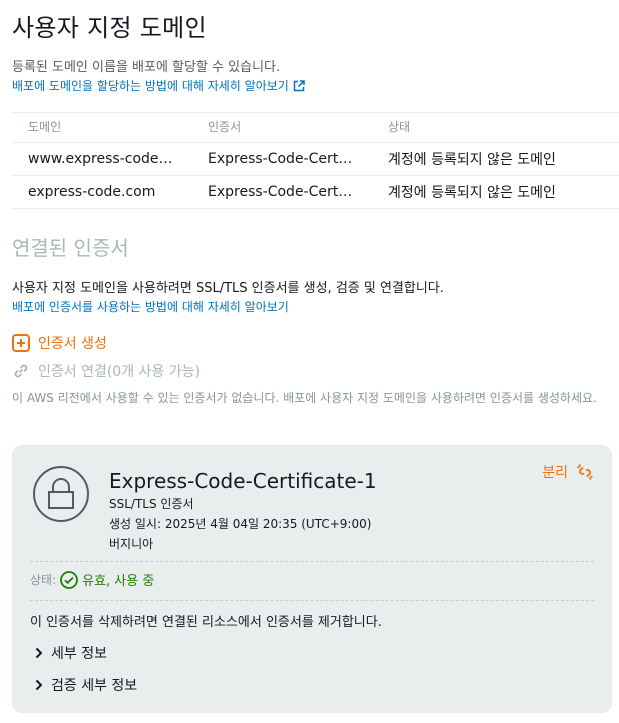 Image resolution: width=619 pixels, height=723 pixels. I want to click on certificate-type: SSL/TLS 인증서, so click(151, 504).